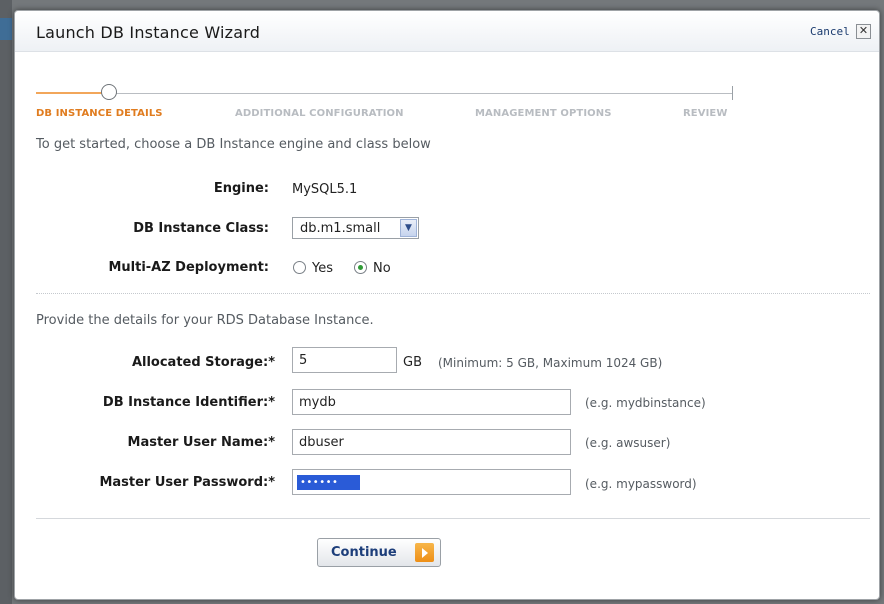 The image size is (884, 604). I want to click on allocated-storage-label: Allocated Storage:*, so click(203, 362).